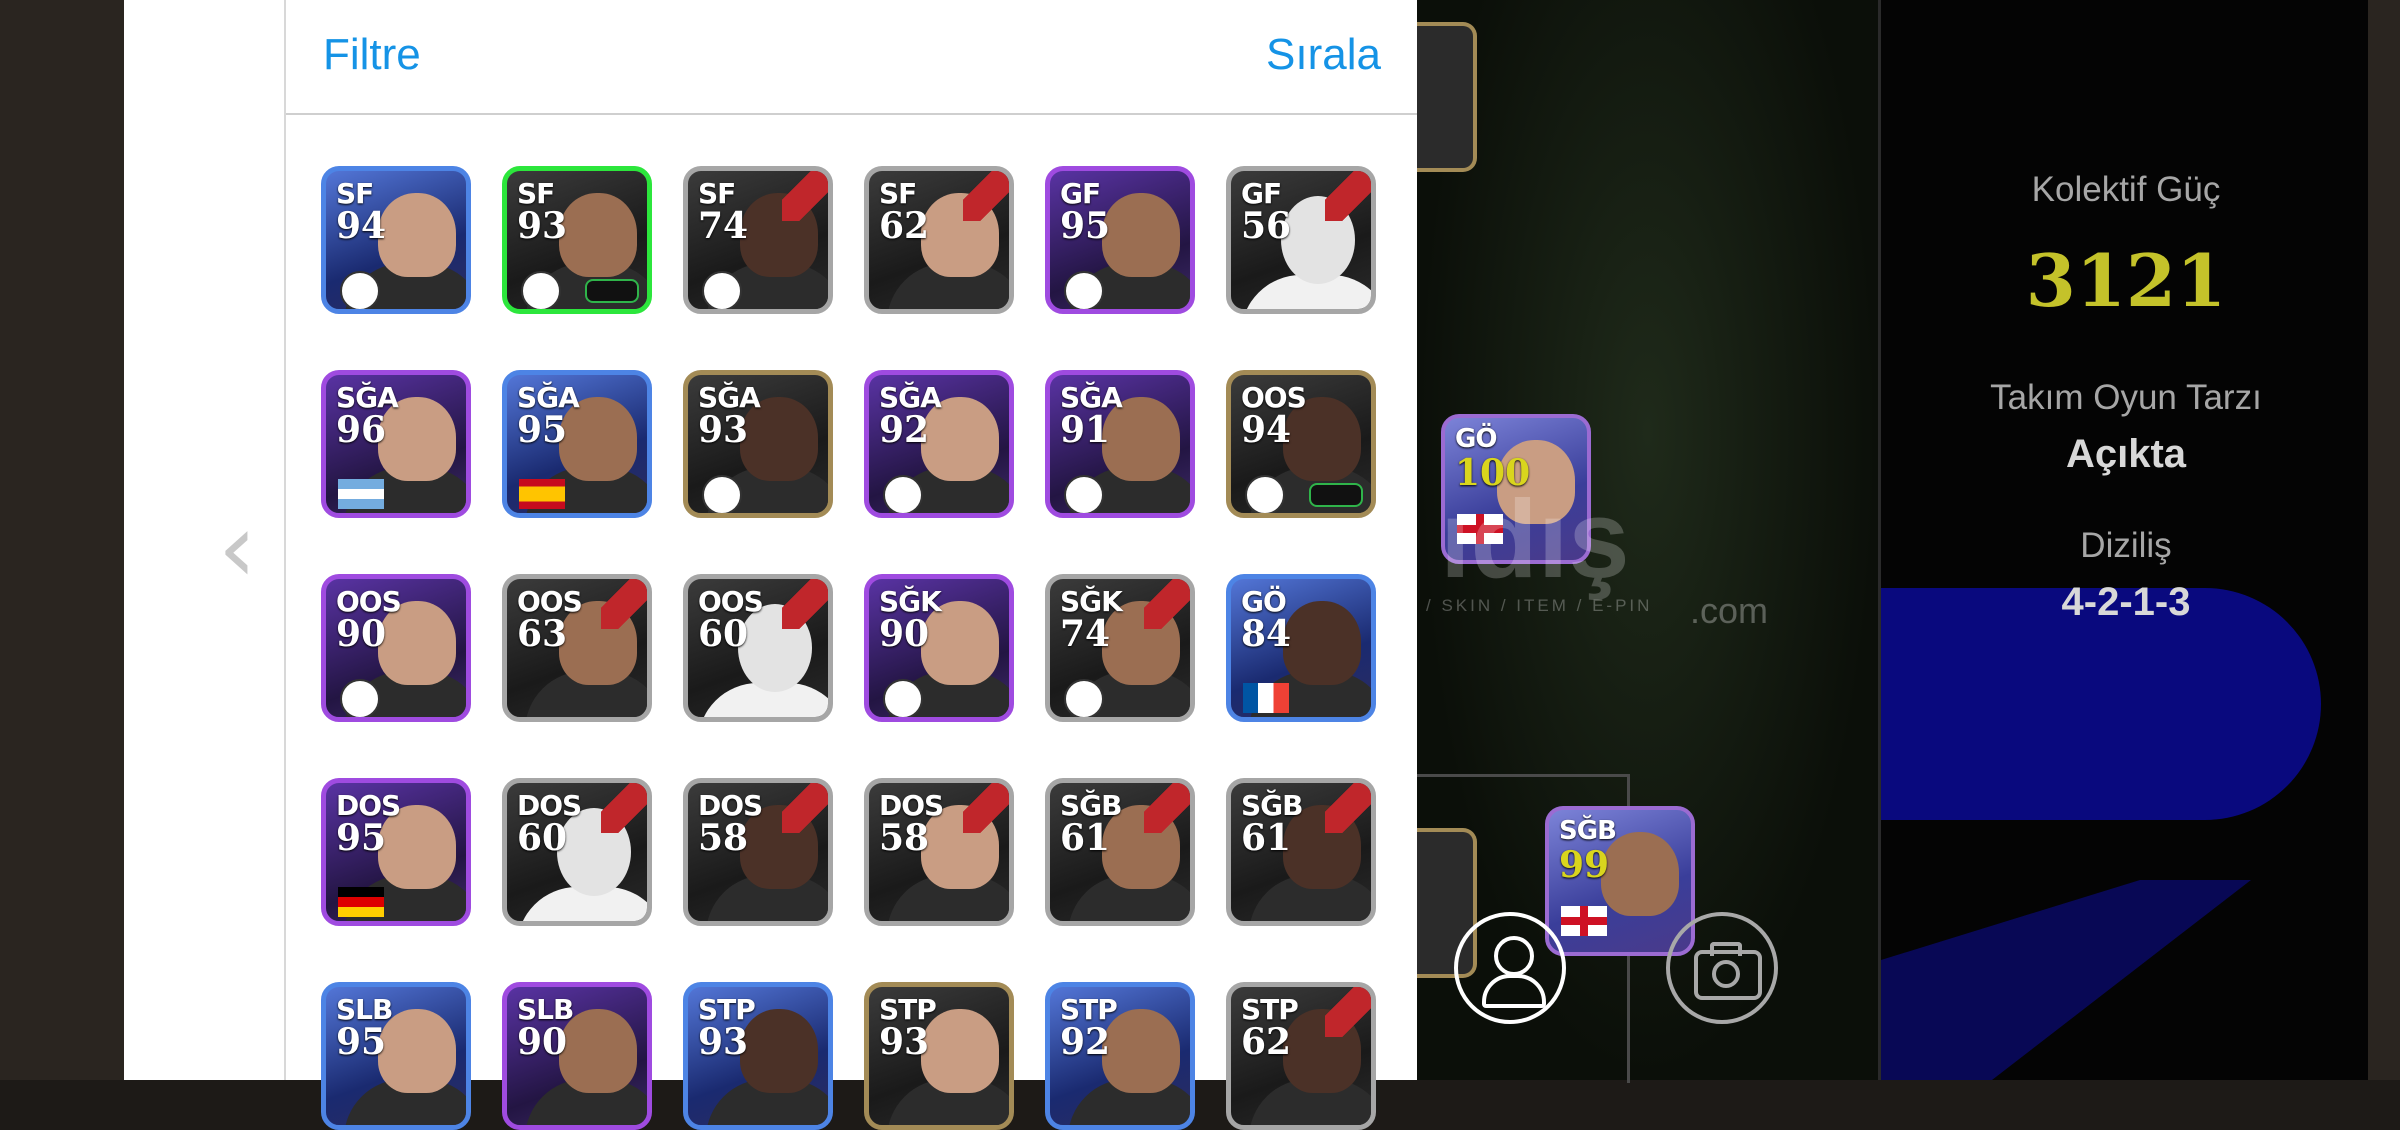 Image resolution: width=2400 pixels, height=1130 pixels. What do you see at coordinates (1266, 226) in the screenshot?
I see `player-rating: 56` at bounding box center [1266, 226].